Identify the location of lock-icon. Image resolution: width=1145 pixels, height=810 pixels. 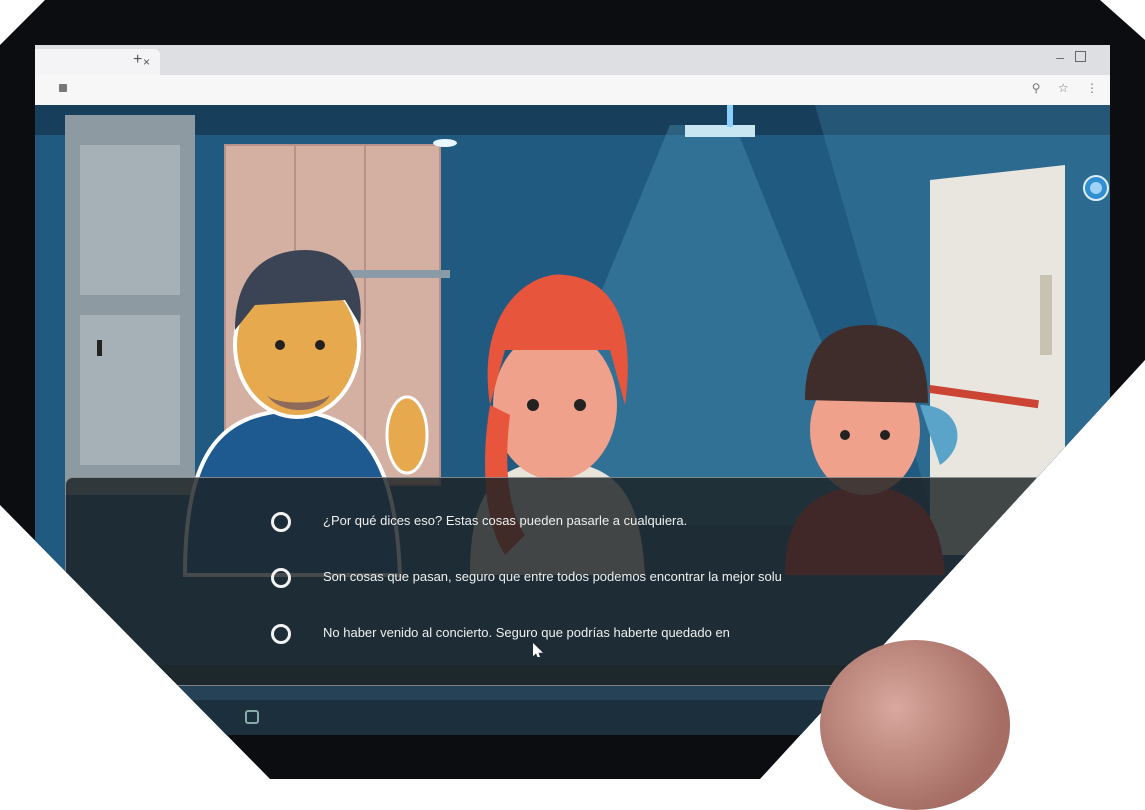
(63, 88).